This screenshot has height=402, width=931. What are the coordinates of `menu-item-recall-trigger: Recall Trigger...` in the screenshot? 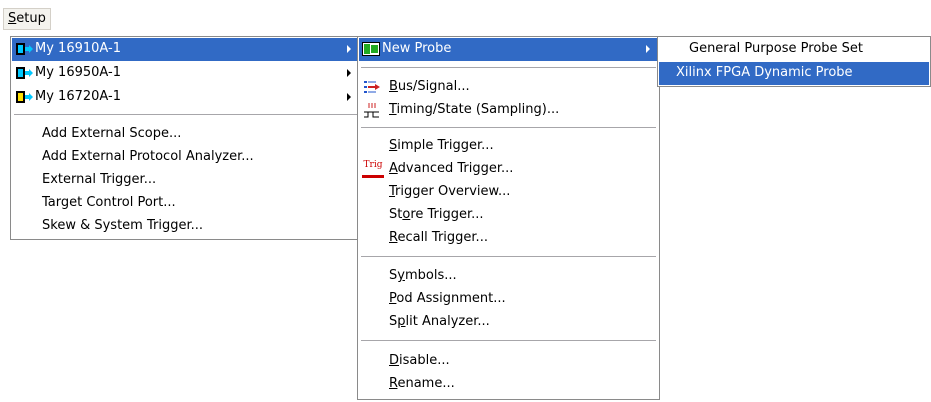 It's located at (508, 238).